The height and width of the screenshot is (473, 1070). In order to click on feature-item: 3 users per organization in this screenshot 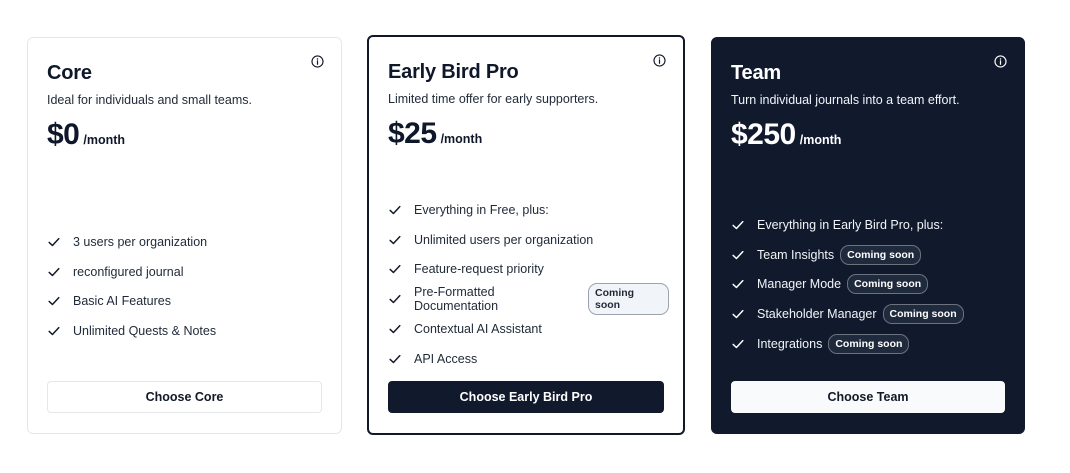, I will do `click(187, 242)`.